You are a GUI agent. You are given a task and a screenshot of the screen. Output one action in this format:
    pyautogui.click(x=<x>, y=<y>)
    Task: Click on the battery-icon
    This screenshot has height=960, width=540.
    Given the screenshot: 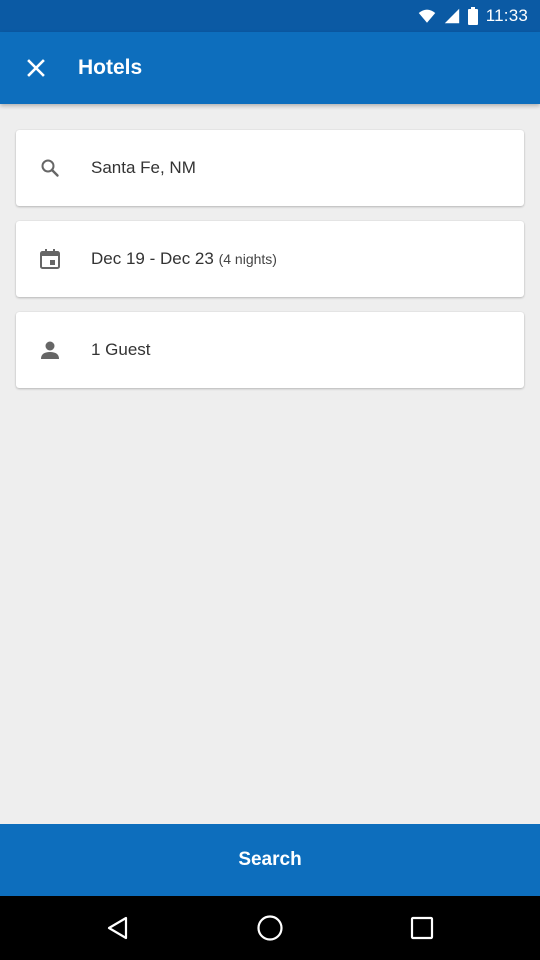 What is the action you would take?
    pyautogui.click(x=472, y=16)
    